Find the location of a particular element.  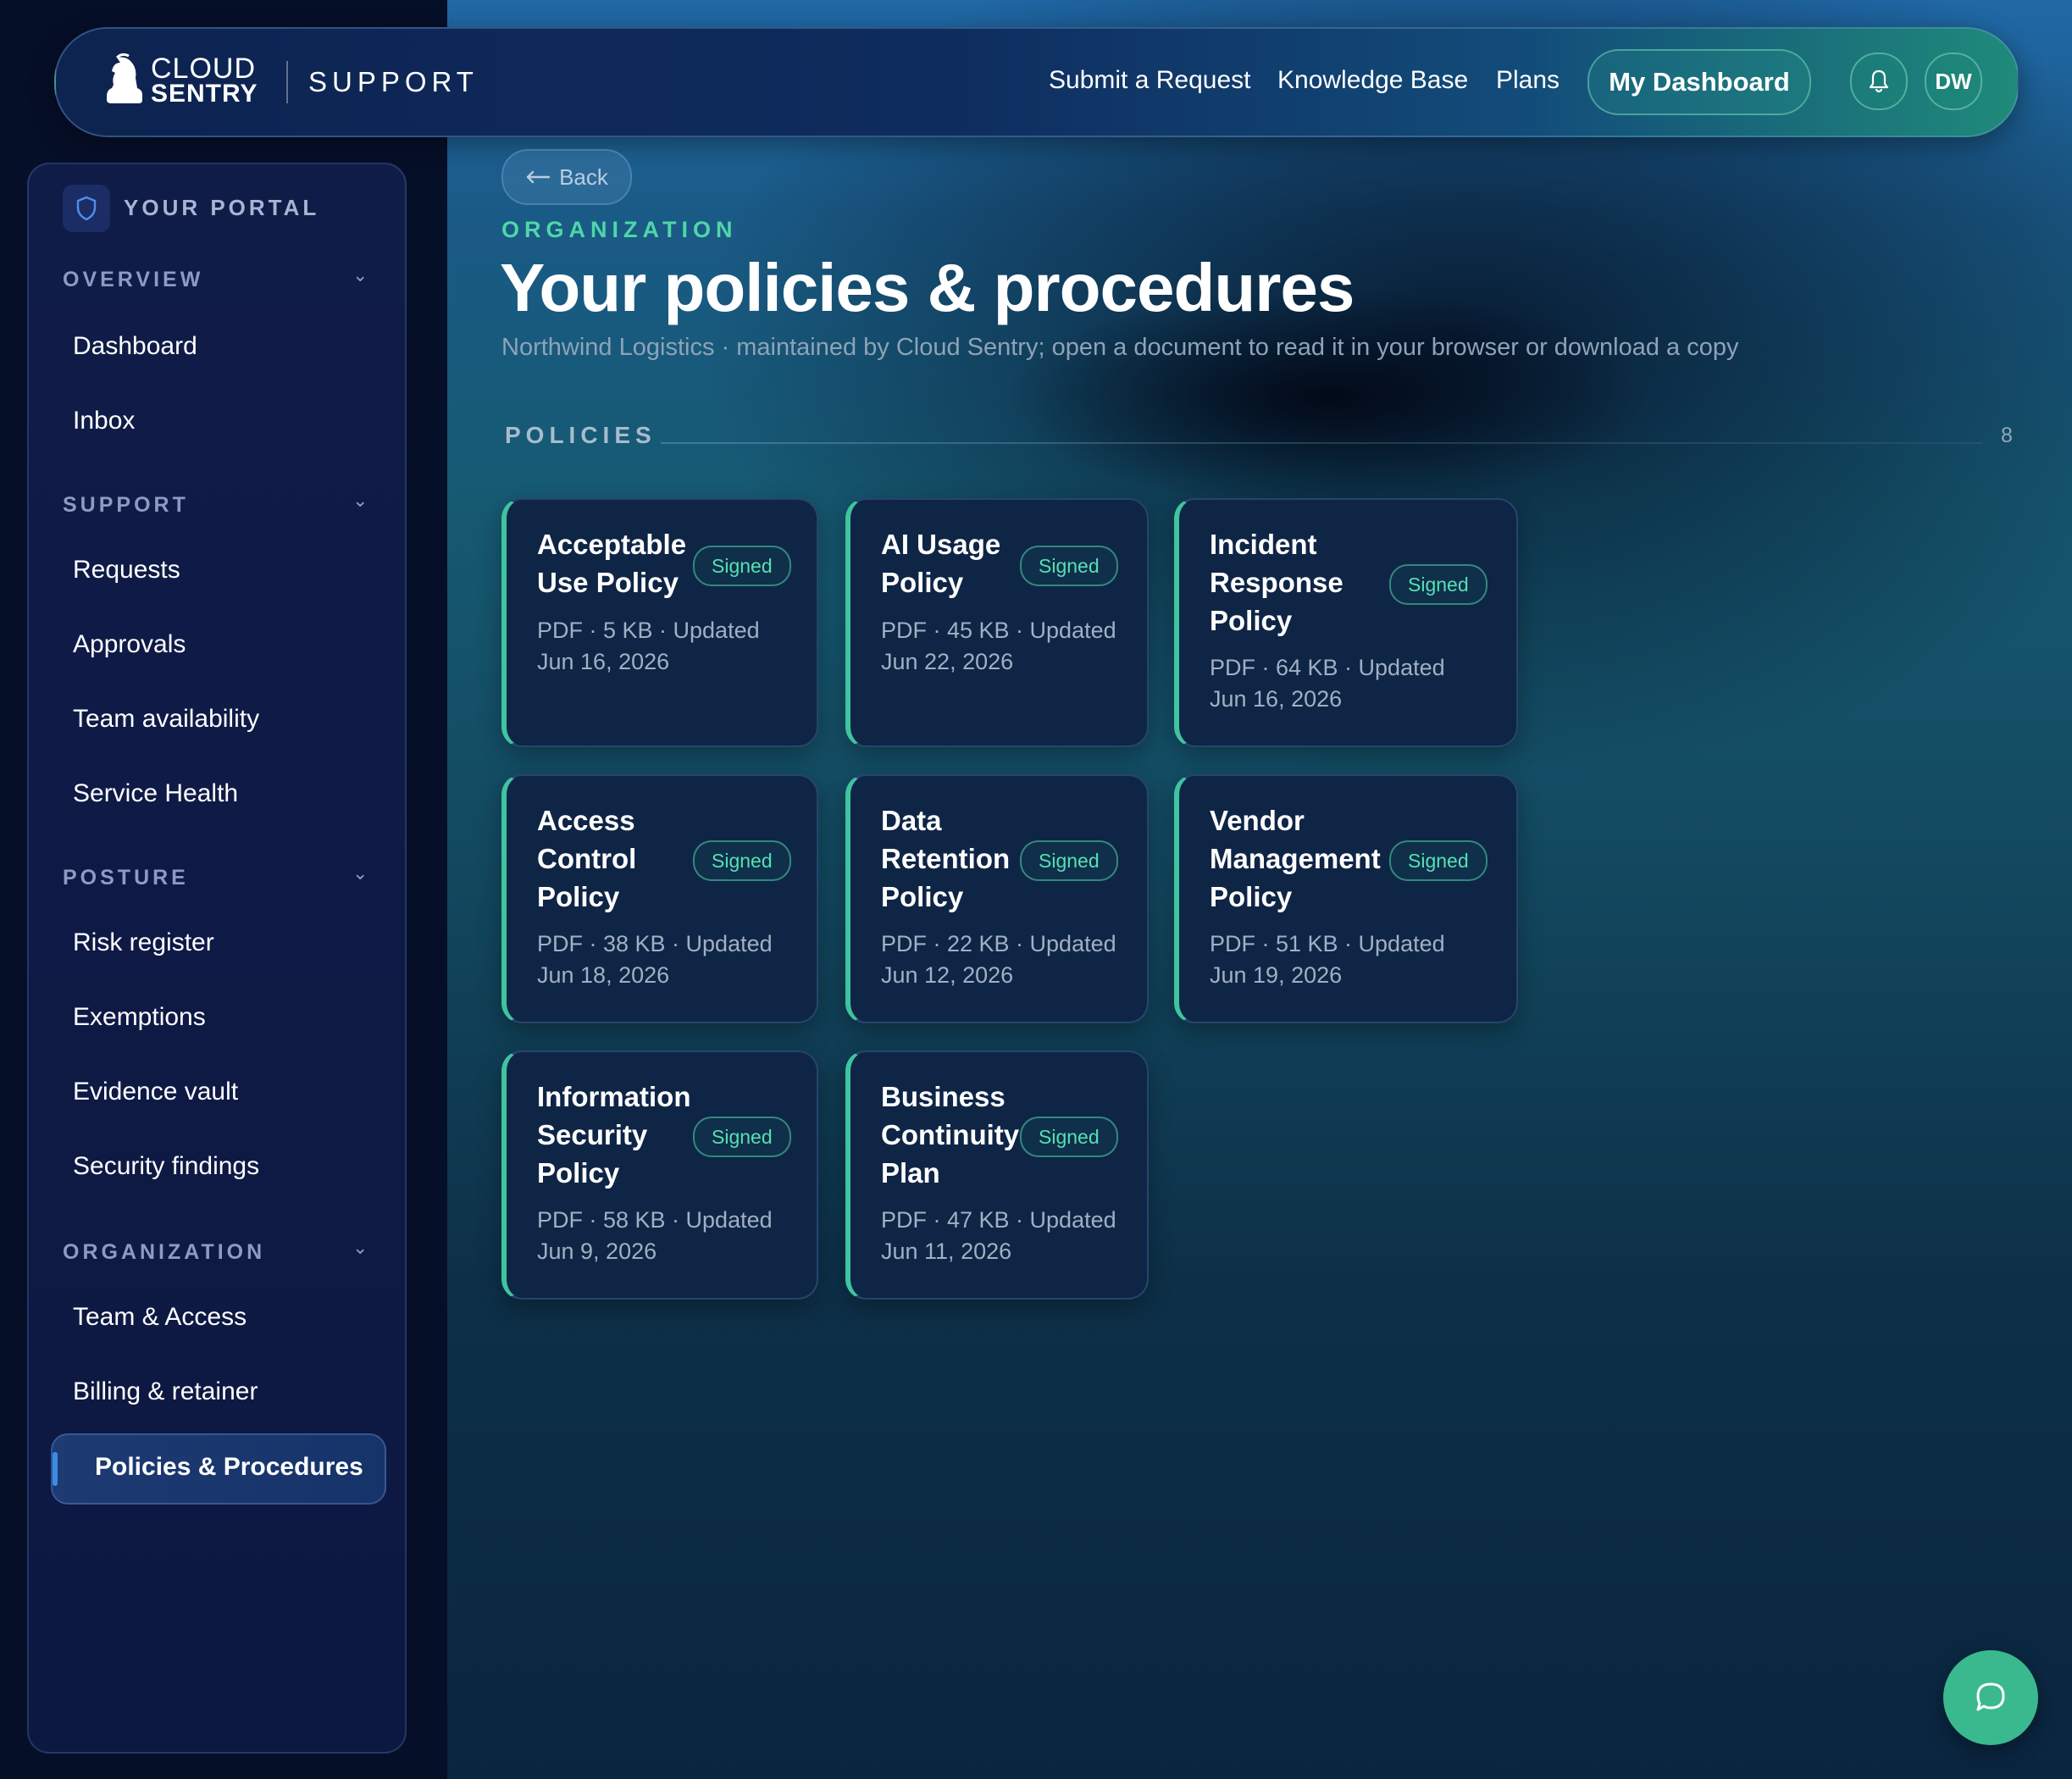

sidebar-item-team-access: Team & Access is located at coordinates (160, 1317).